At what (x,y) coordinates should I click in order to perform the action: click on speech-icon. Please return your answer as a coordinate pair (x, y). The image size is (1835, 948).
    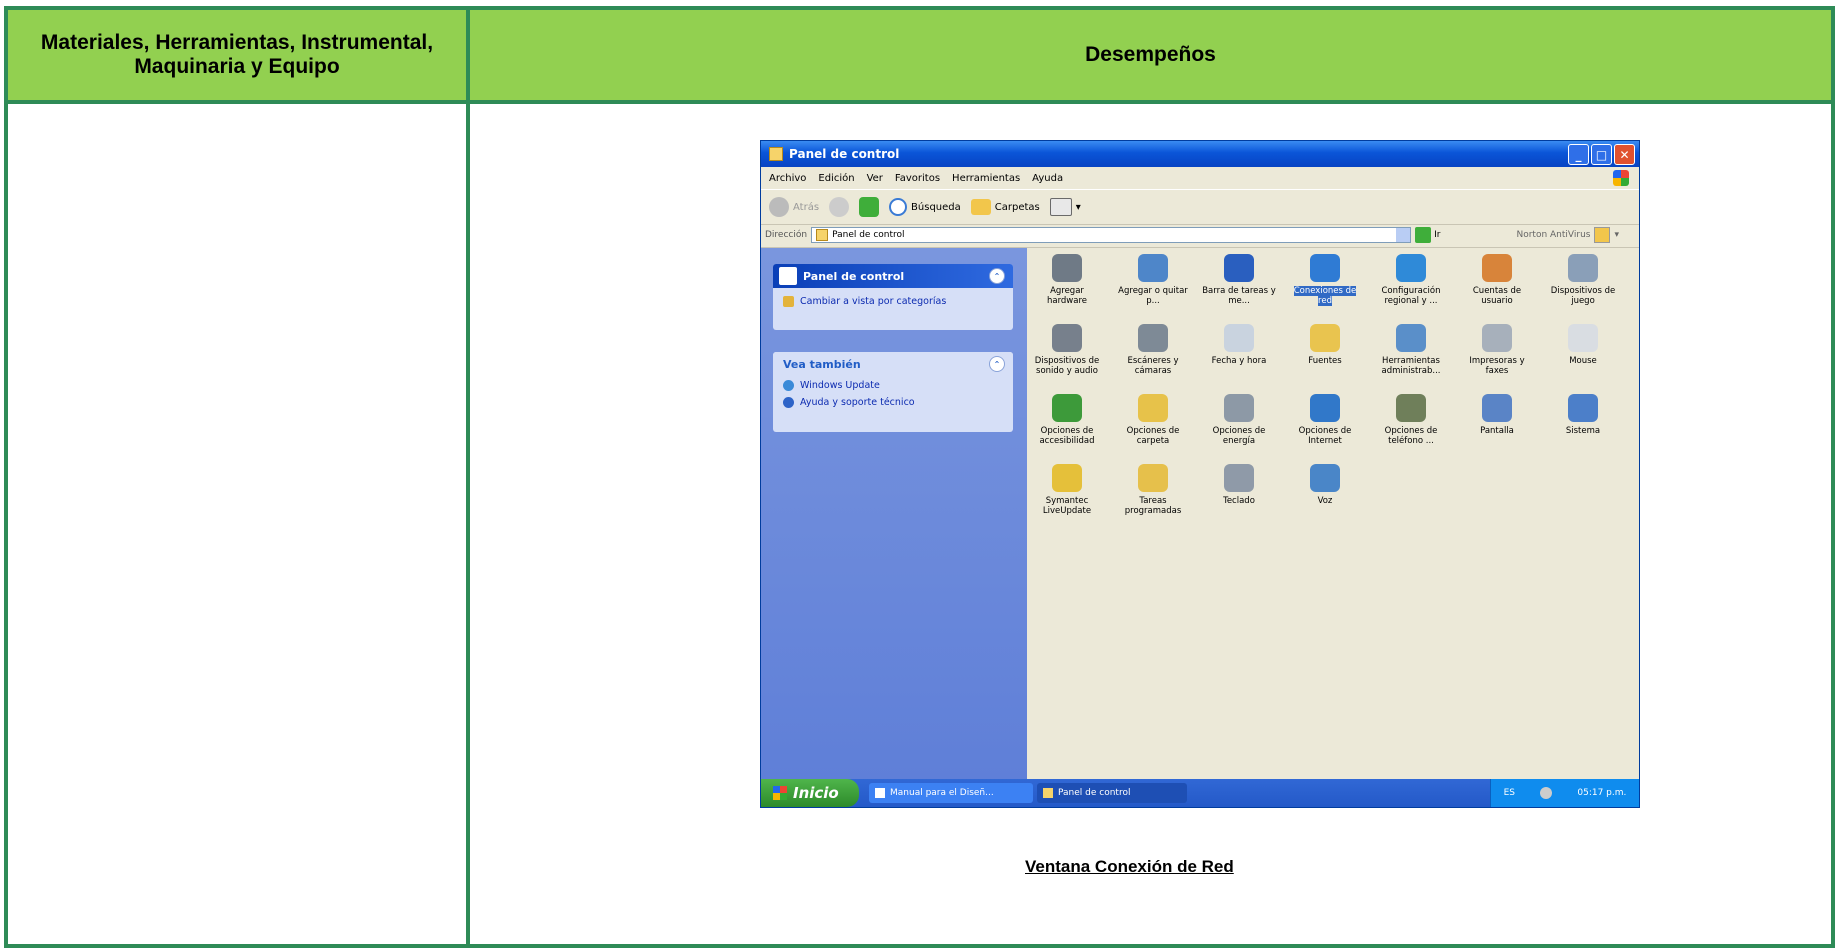
    Looking at the image, I should click on (1325, 478).